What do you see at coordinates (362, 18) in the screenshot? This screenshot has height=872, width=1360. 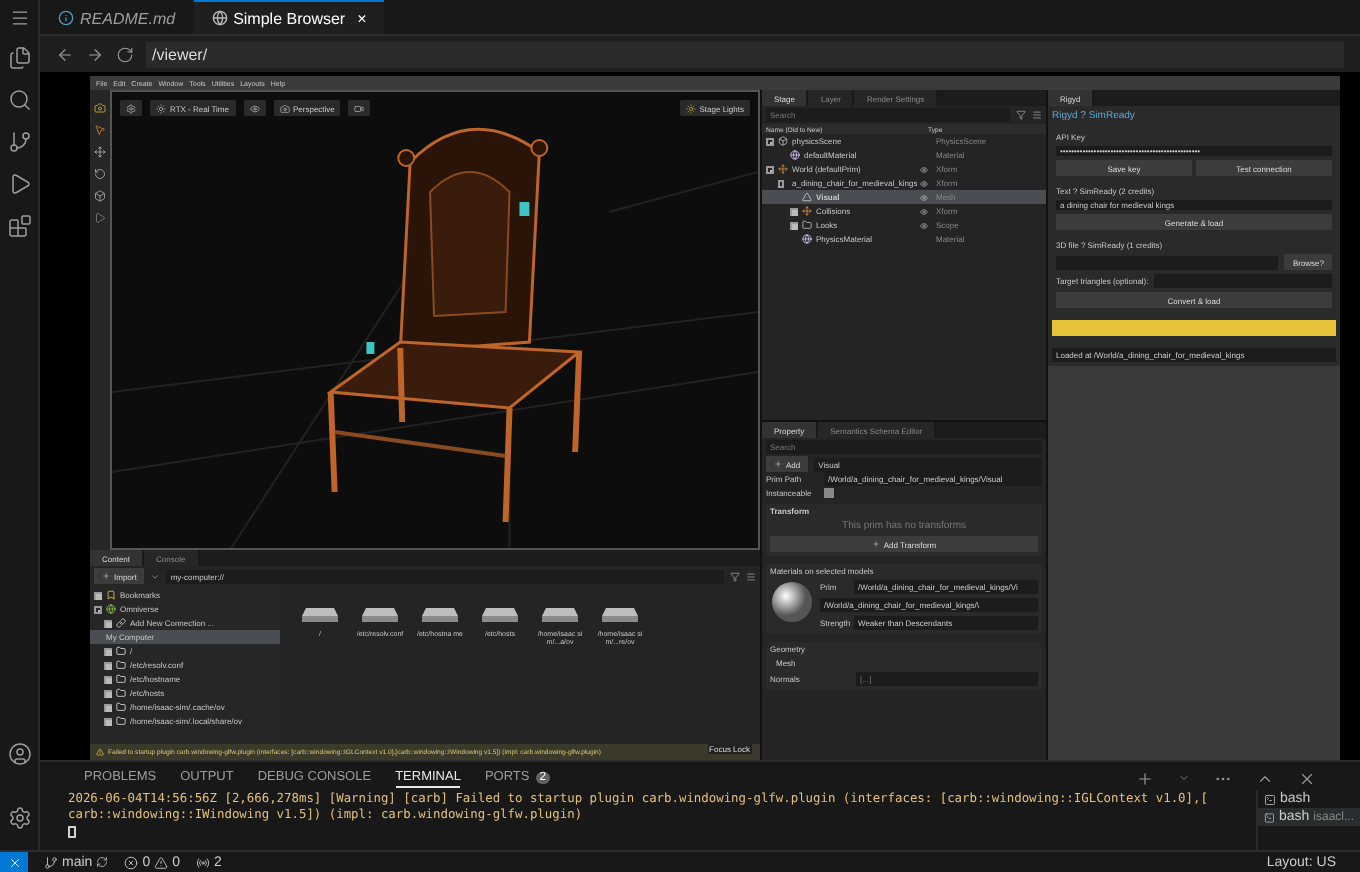 I see `close-icon: ×` at bounding box center [362, 18].